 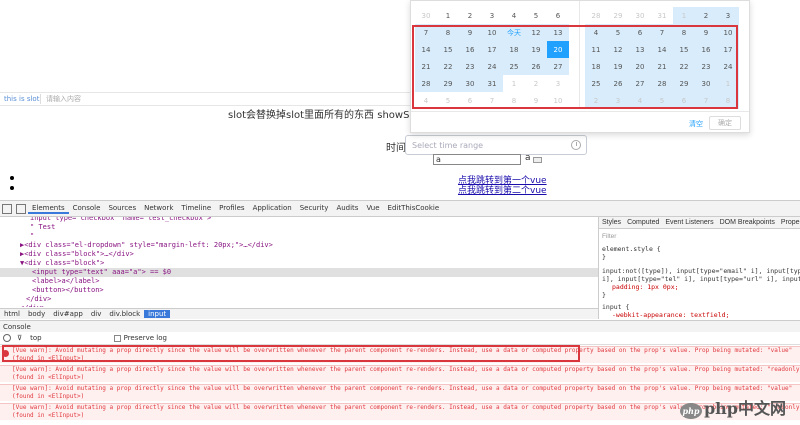 I want to click on inspect-icon, so click(x=7, y=208).